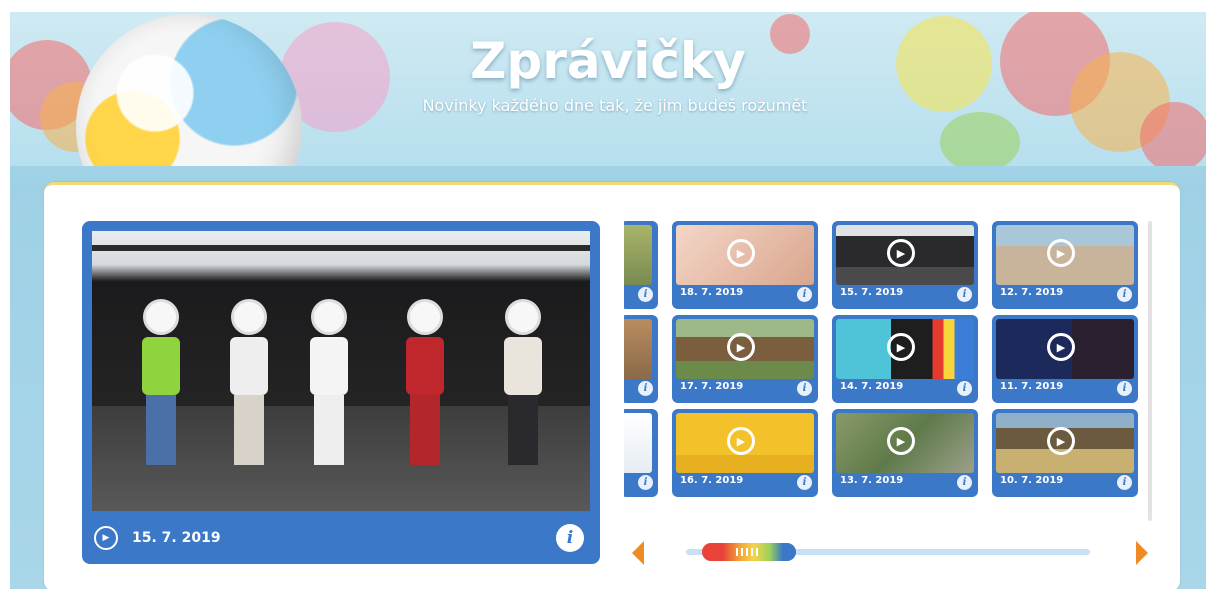  What do you see at coordinates (341, 537) in the screenshot?
I see `player-caption-bar: ▶ 15. 7. 2019 i` at bounding box center [341, 537].